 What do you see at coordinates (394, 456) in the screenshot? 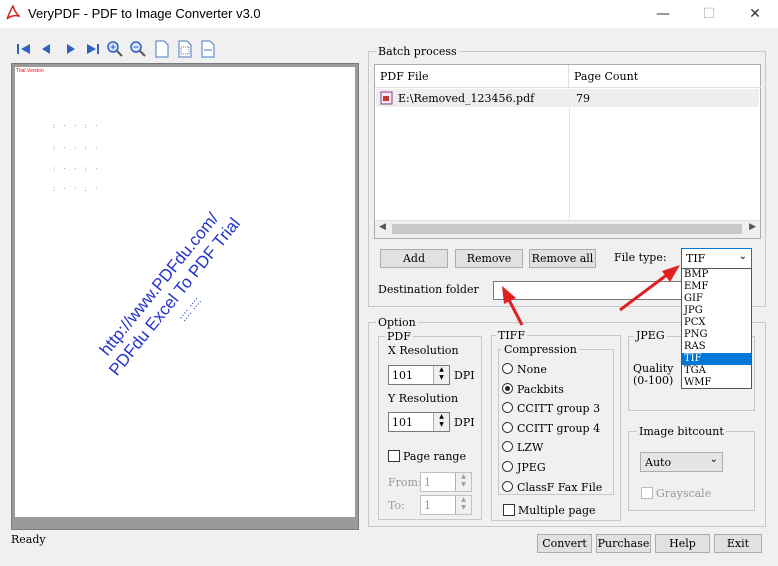
I see `page-range-checkbox` at bounding box center [394, 456].